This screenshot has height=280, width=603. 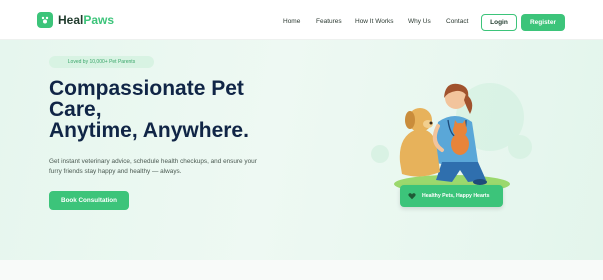 I want to click on headline-line-3: Anytime, Anywhere., so click(x=149, y=130).